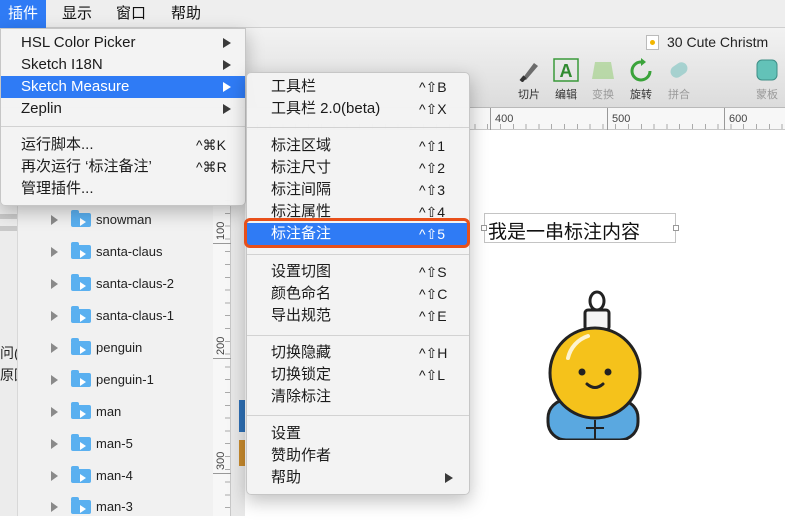 The height and width of the screenshot is (524, 785). I want to click on tool-rotate: 旋转, so click(641, 80).